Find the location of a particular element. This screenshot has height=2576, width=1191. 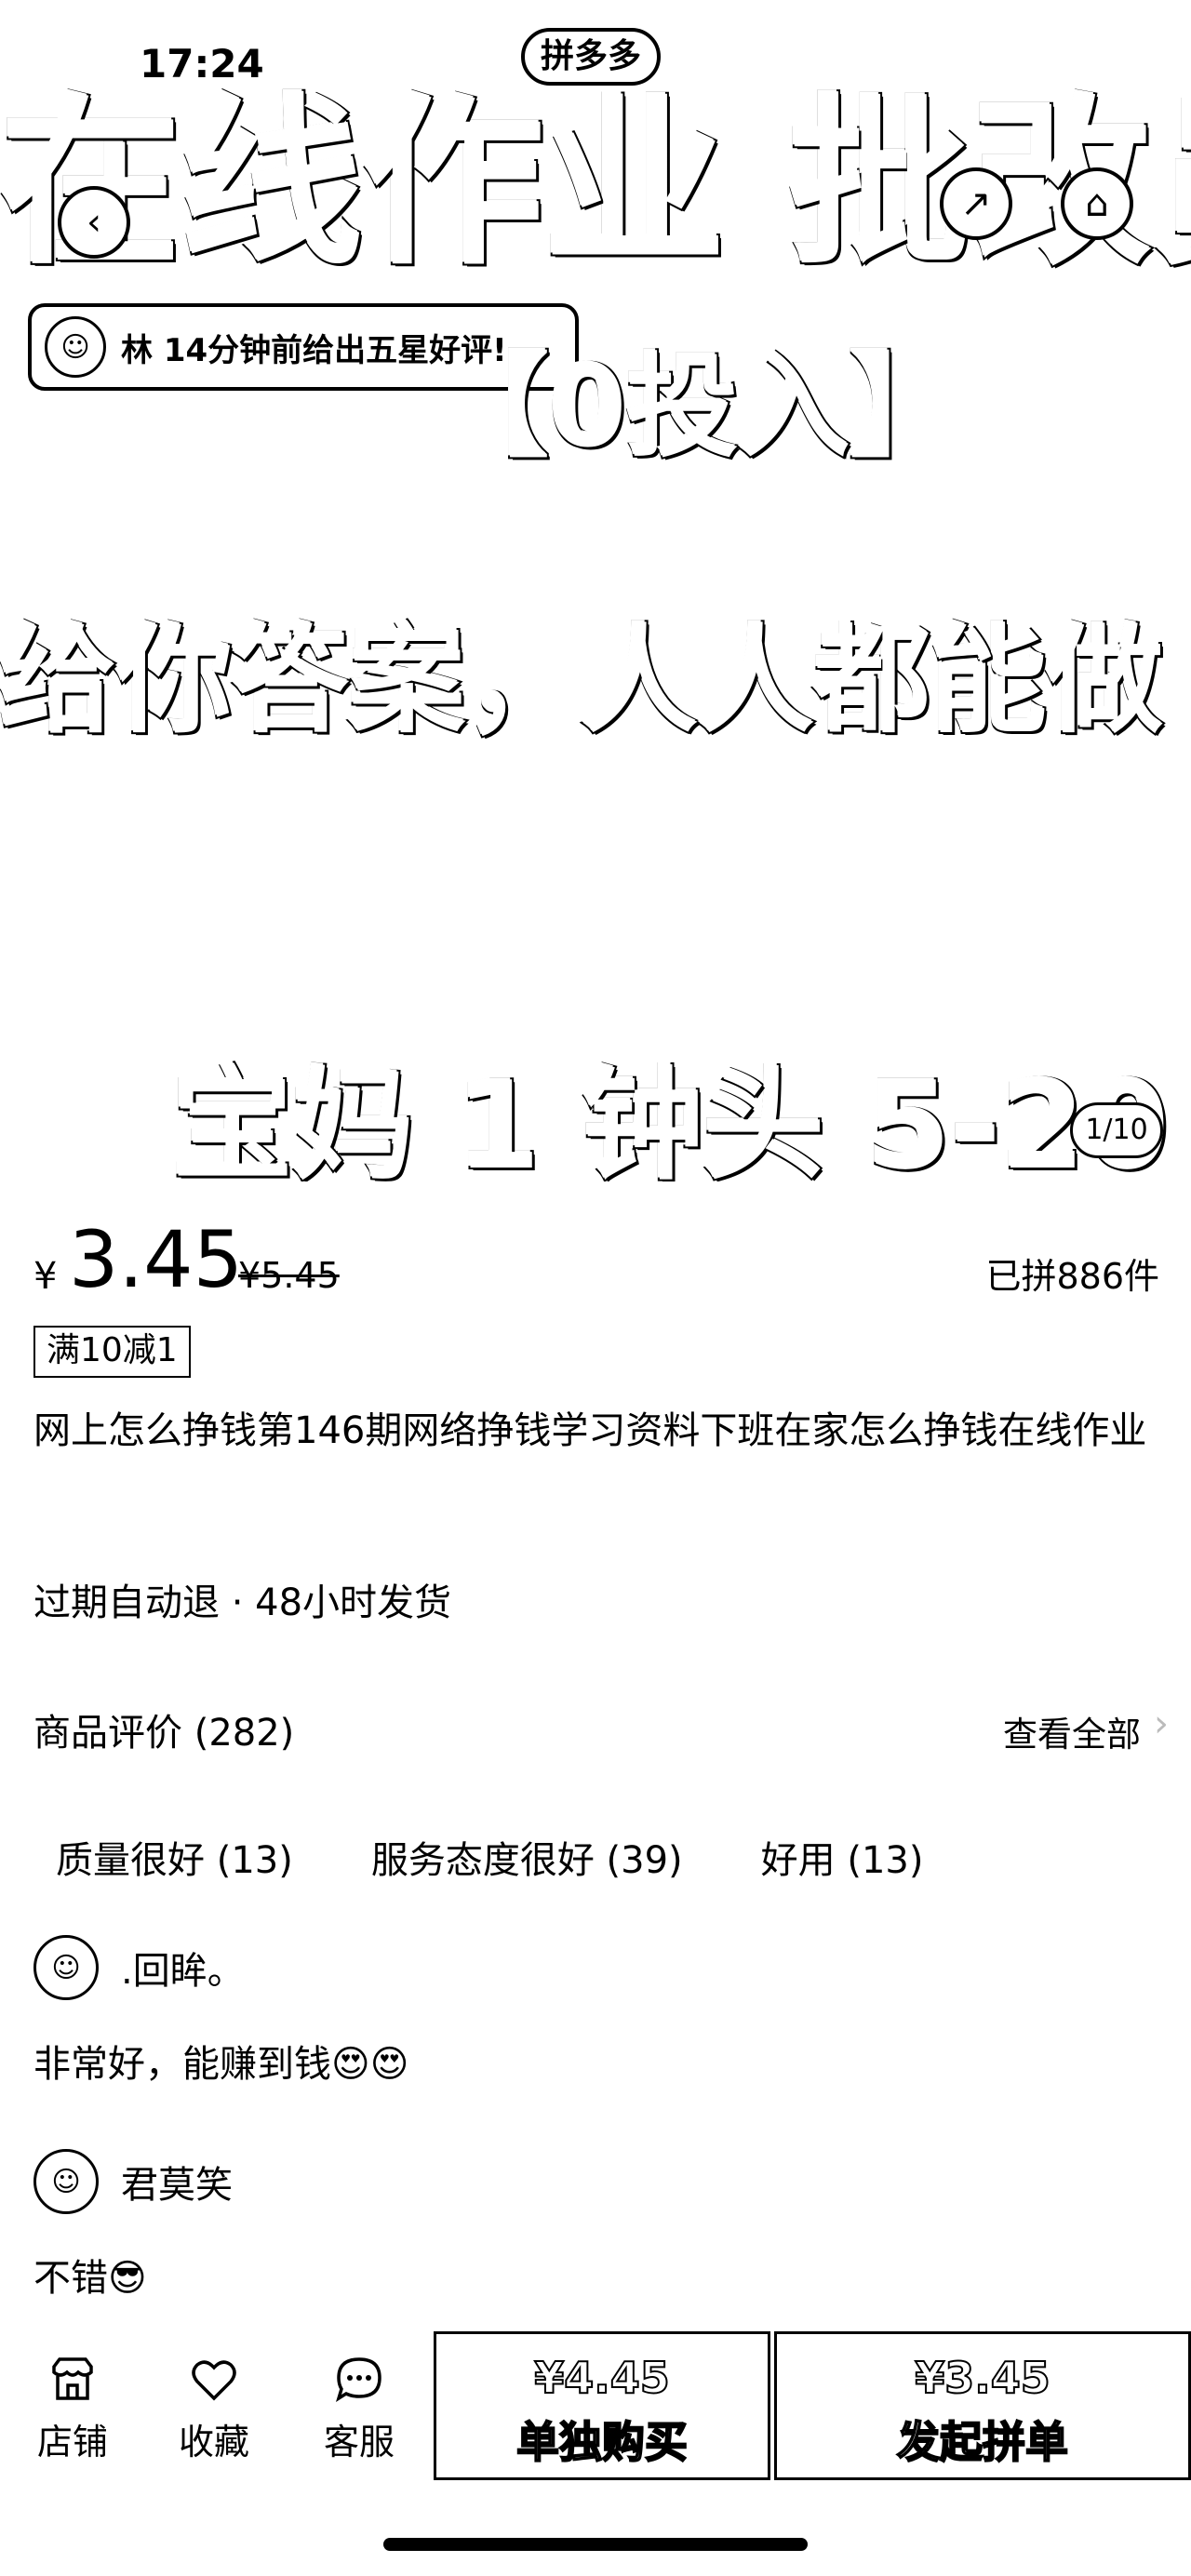

platform-badge: 拼多多 is located at coordinates (591, 57).